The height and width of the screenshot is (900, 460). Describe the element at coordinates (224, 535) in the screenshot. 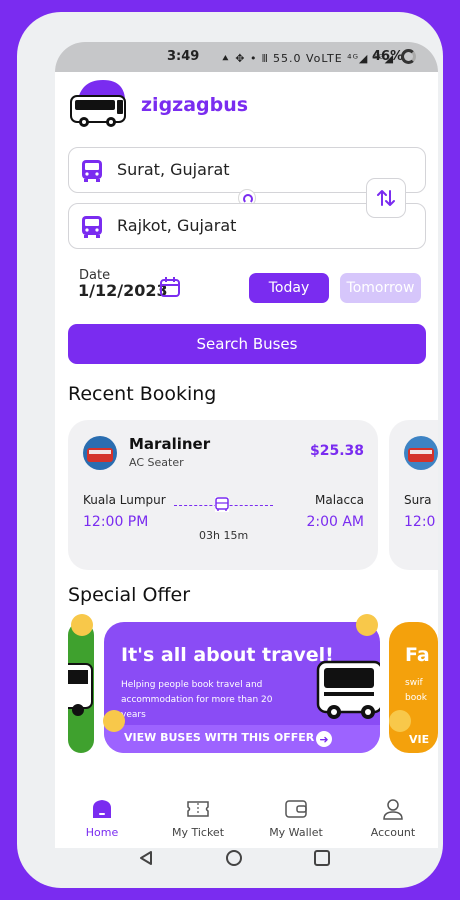

I see `trip-duration: 03h 15m` at that location.